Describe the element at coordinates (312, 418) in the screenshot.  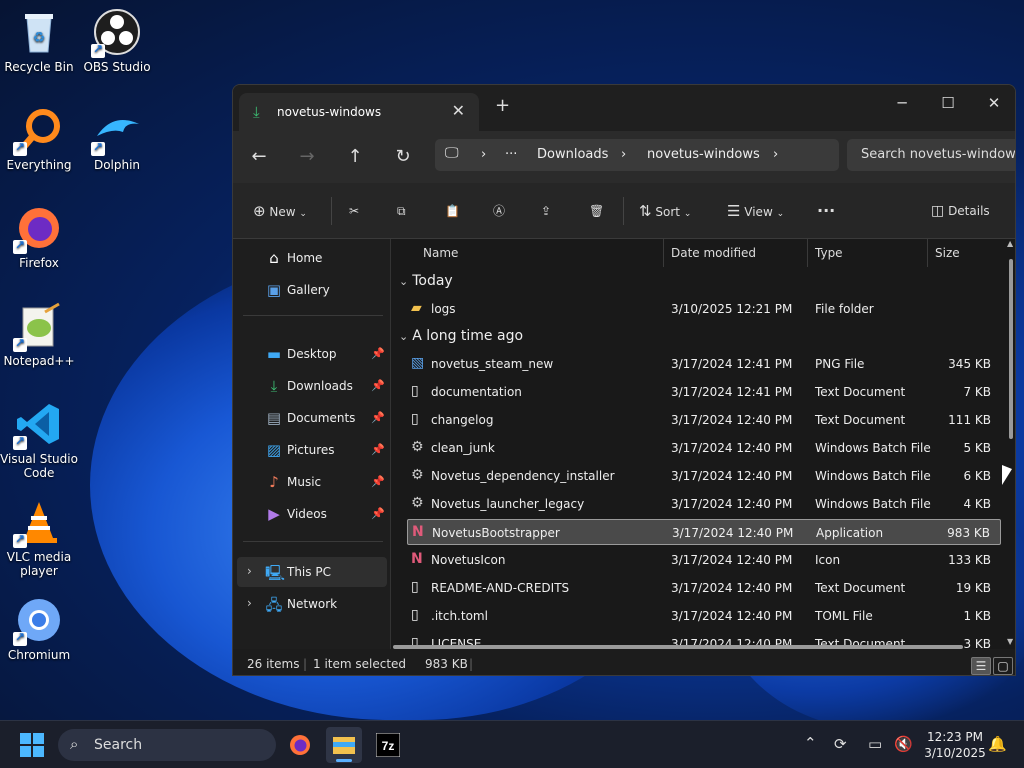
I see `sidebar-item-documents: ▤ Documents 📌` at that location.